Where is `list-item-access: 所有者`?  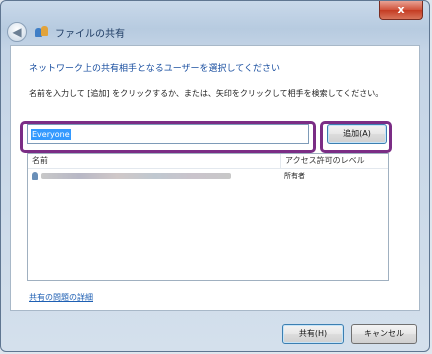 list-item-access: 所有者 is located at coordinates (334, 176).